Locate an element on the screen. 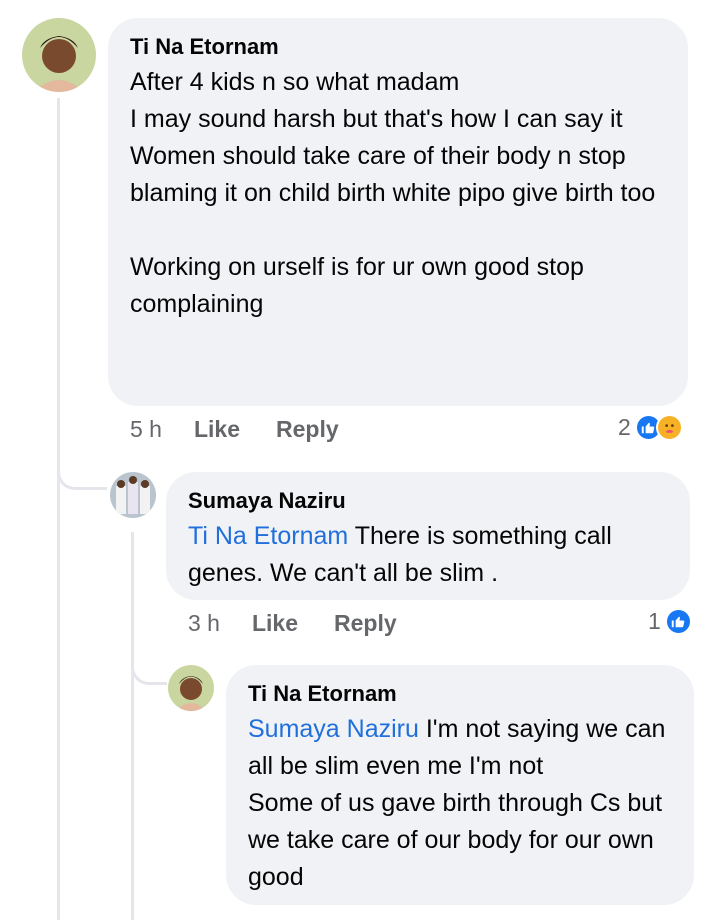 This screenshot has height=920, width=720. like-icon is located at coordinates (678, 621).